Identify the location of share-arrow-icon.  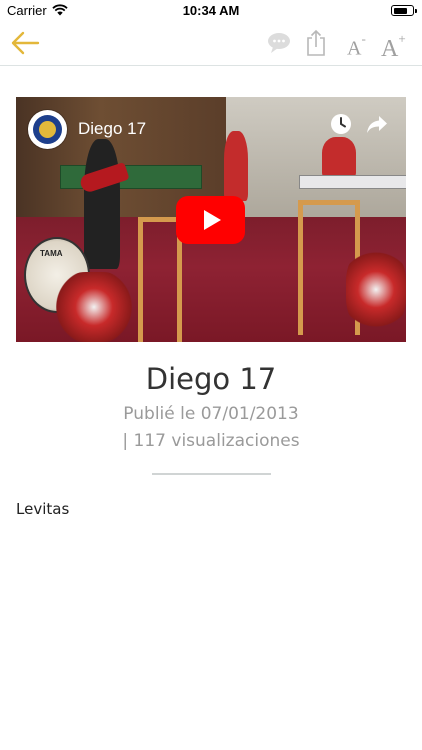
(377, 124).